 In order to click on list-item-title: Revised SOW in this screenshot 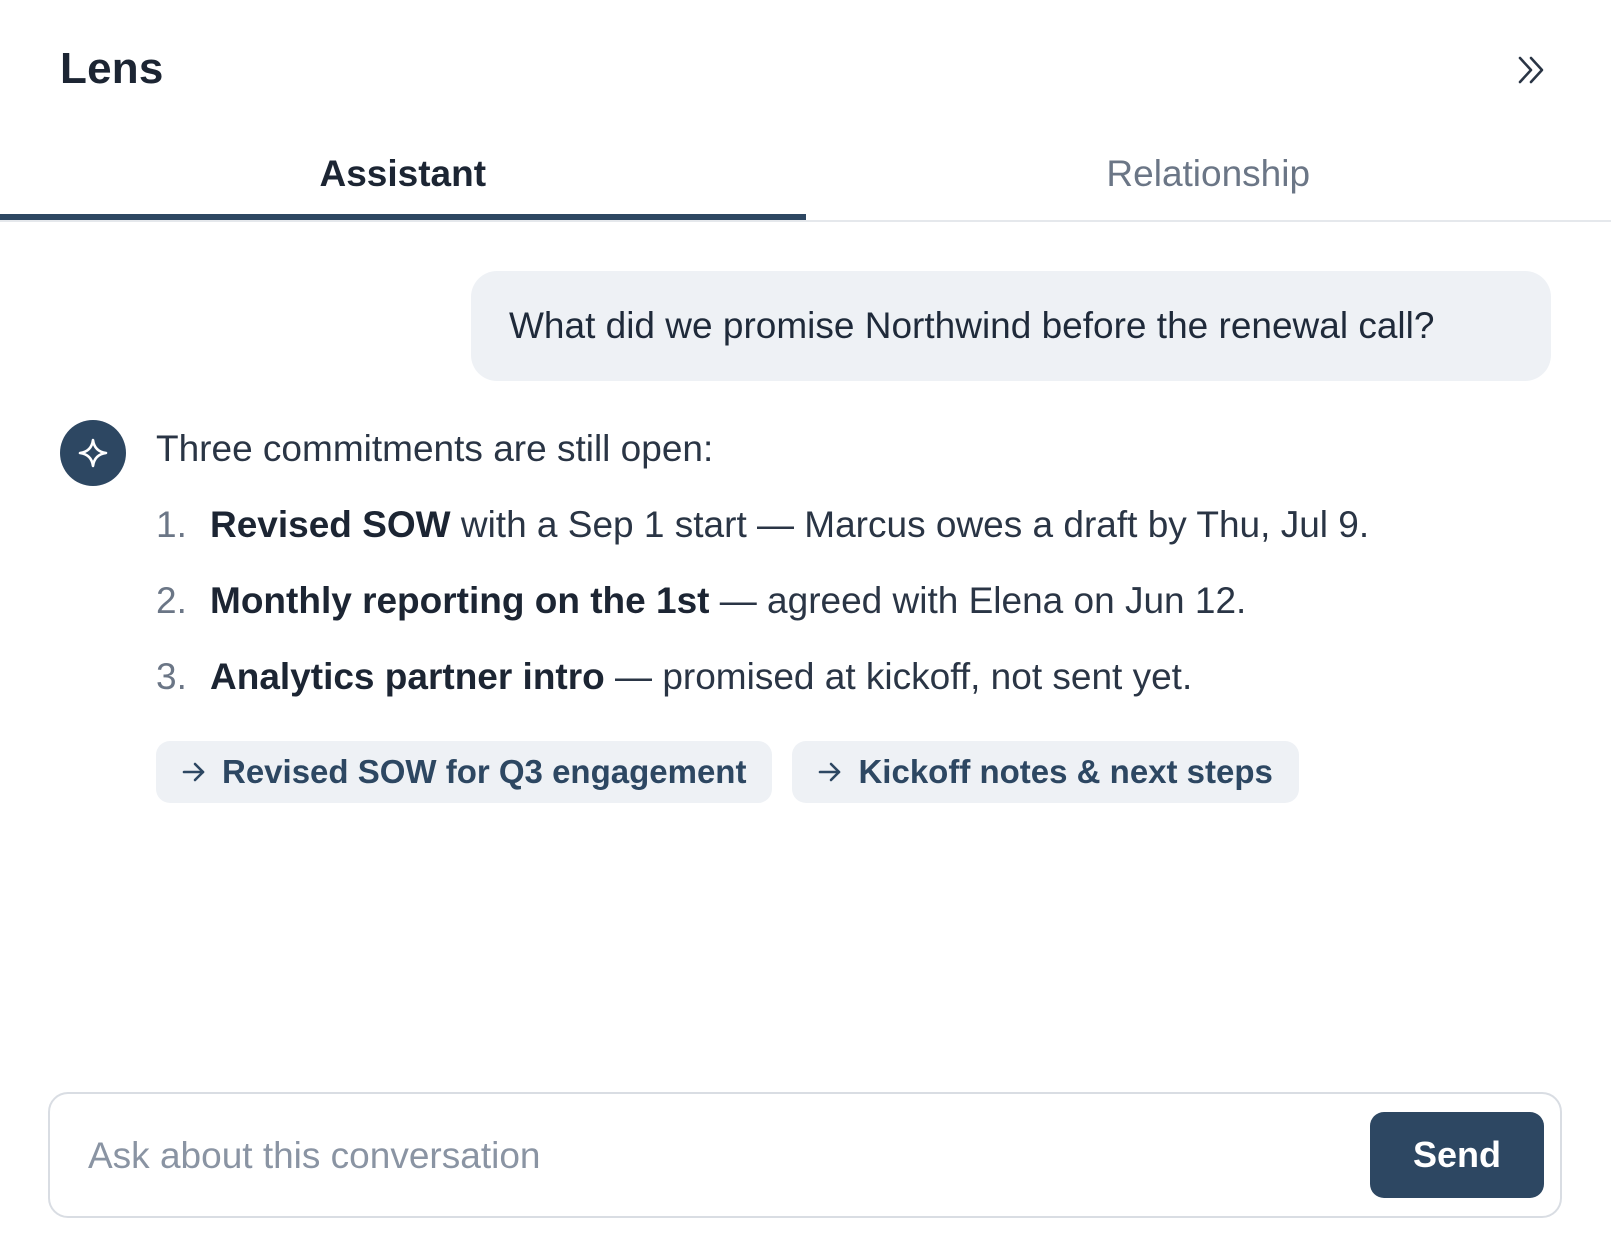, I will do `click(330, 524)`.